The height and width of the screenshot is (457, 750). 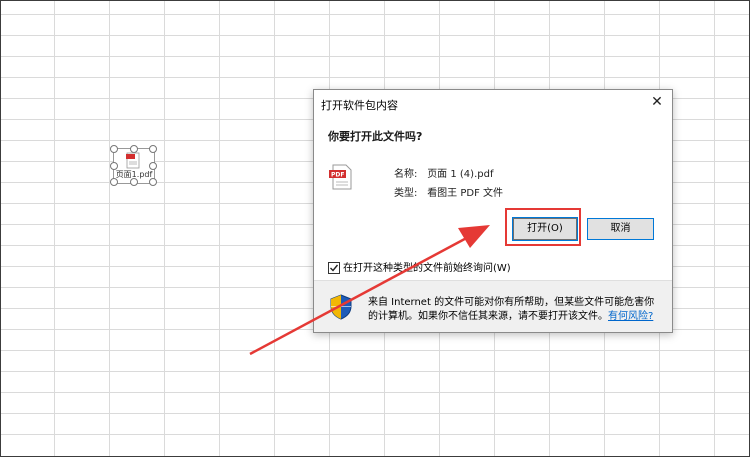 What do you see at coordinates (657, 102) in the screenshot?
I see `close-icon: ✕` at bounding box center [657, 102].